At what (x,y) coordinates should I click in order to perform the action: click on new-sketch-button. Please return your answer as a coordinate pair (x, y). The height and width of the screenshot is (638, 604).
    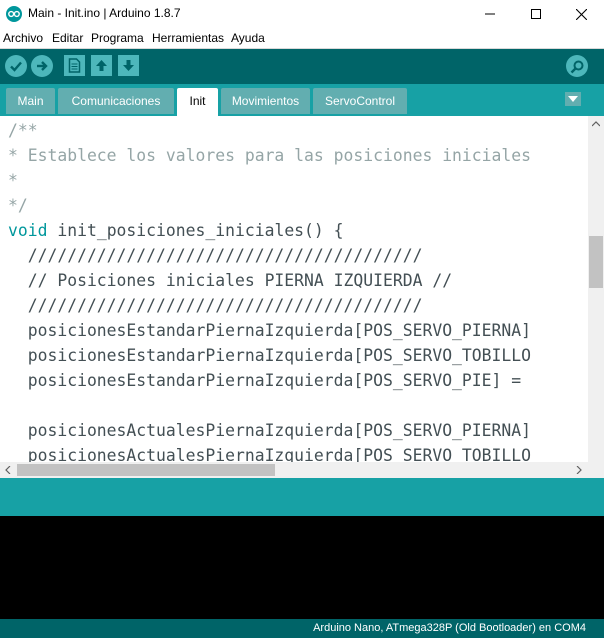
    Looking at the image, I should click on (74, 65).